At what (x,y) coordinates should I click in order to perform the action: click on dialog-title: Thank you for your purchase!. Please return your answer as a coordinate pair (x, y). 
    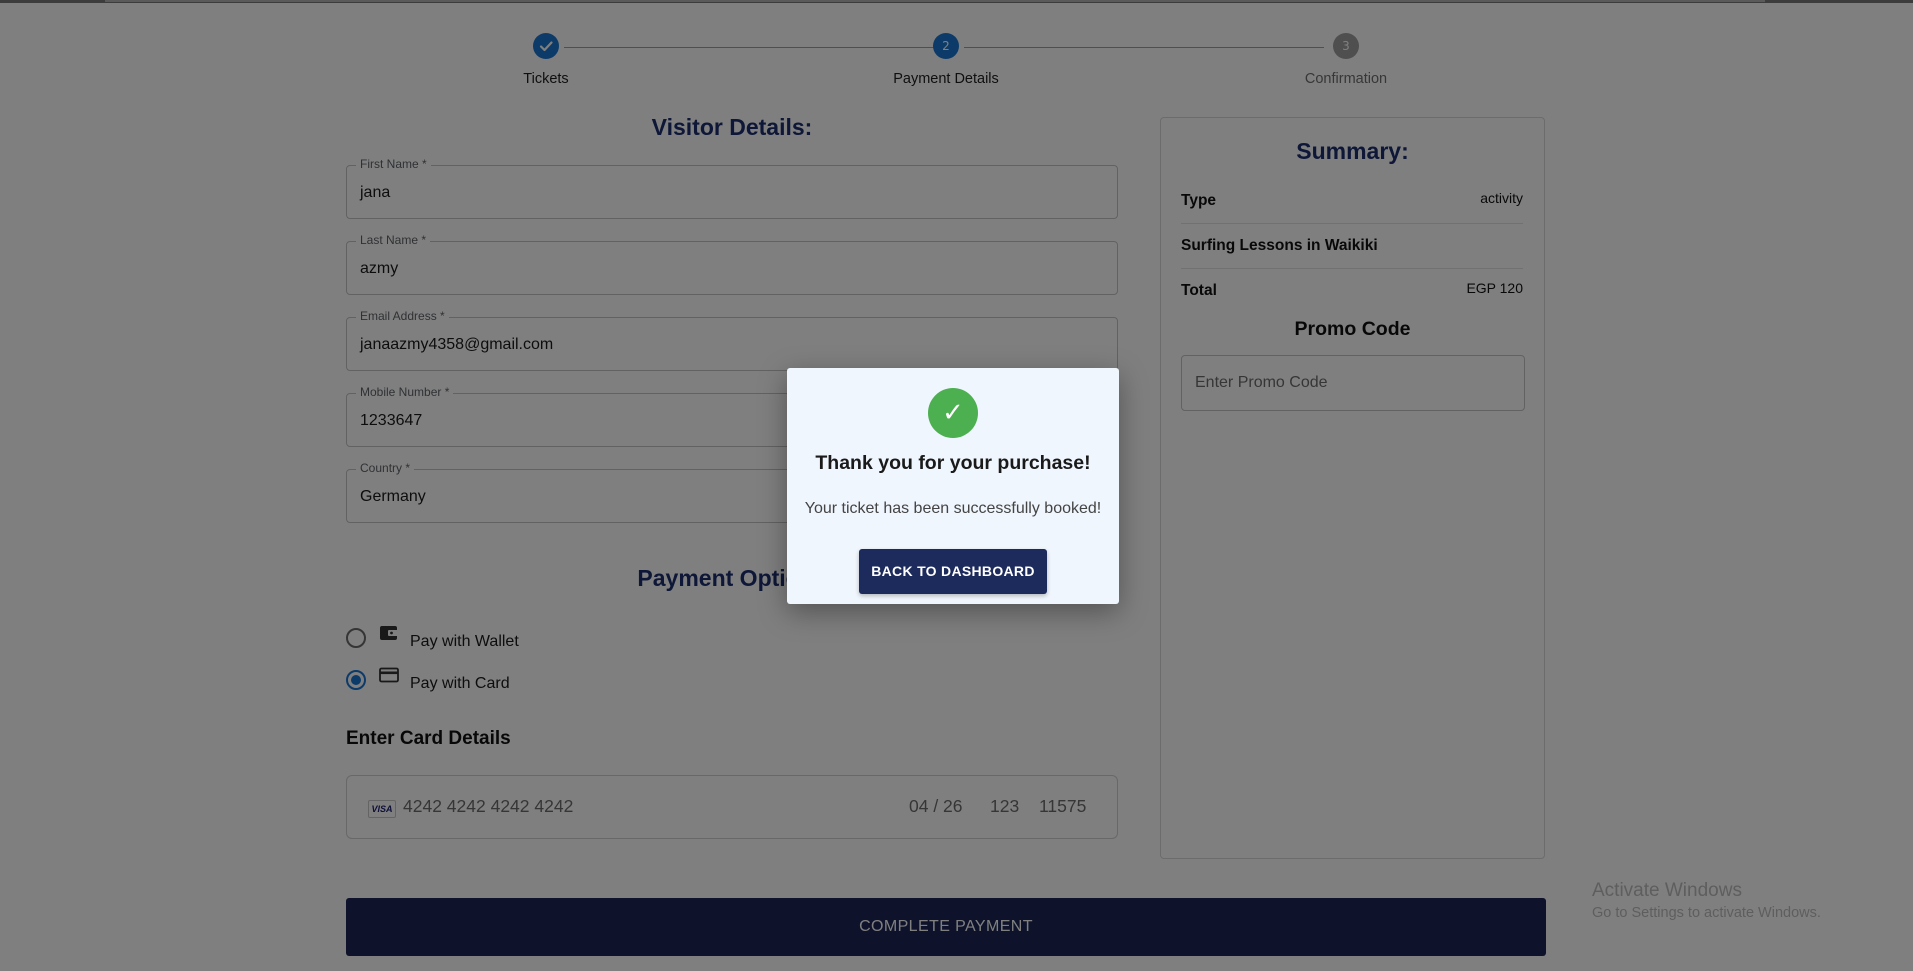
    Looking at the image, I should click on (953, 463).